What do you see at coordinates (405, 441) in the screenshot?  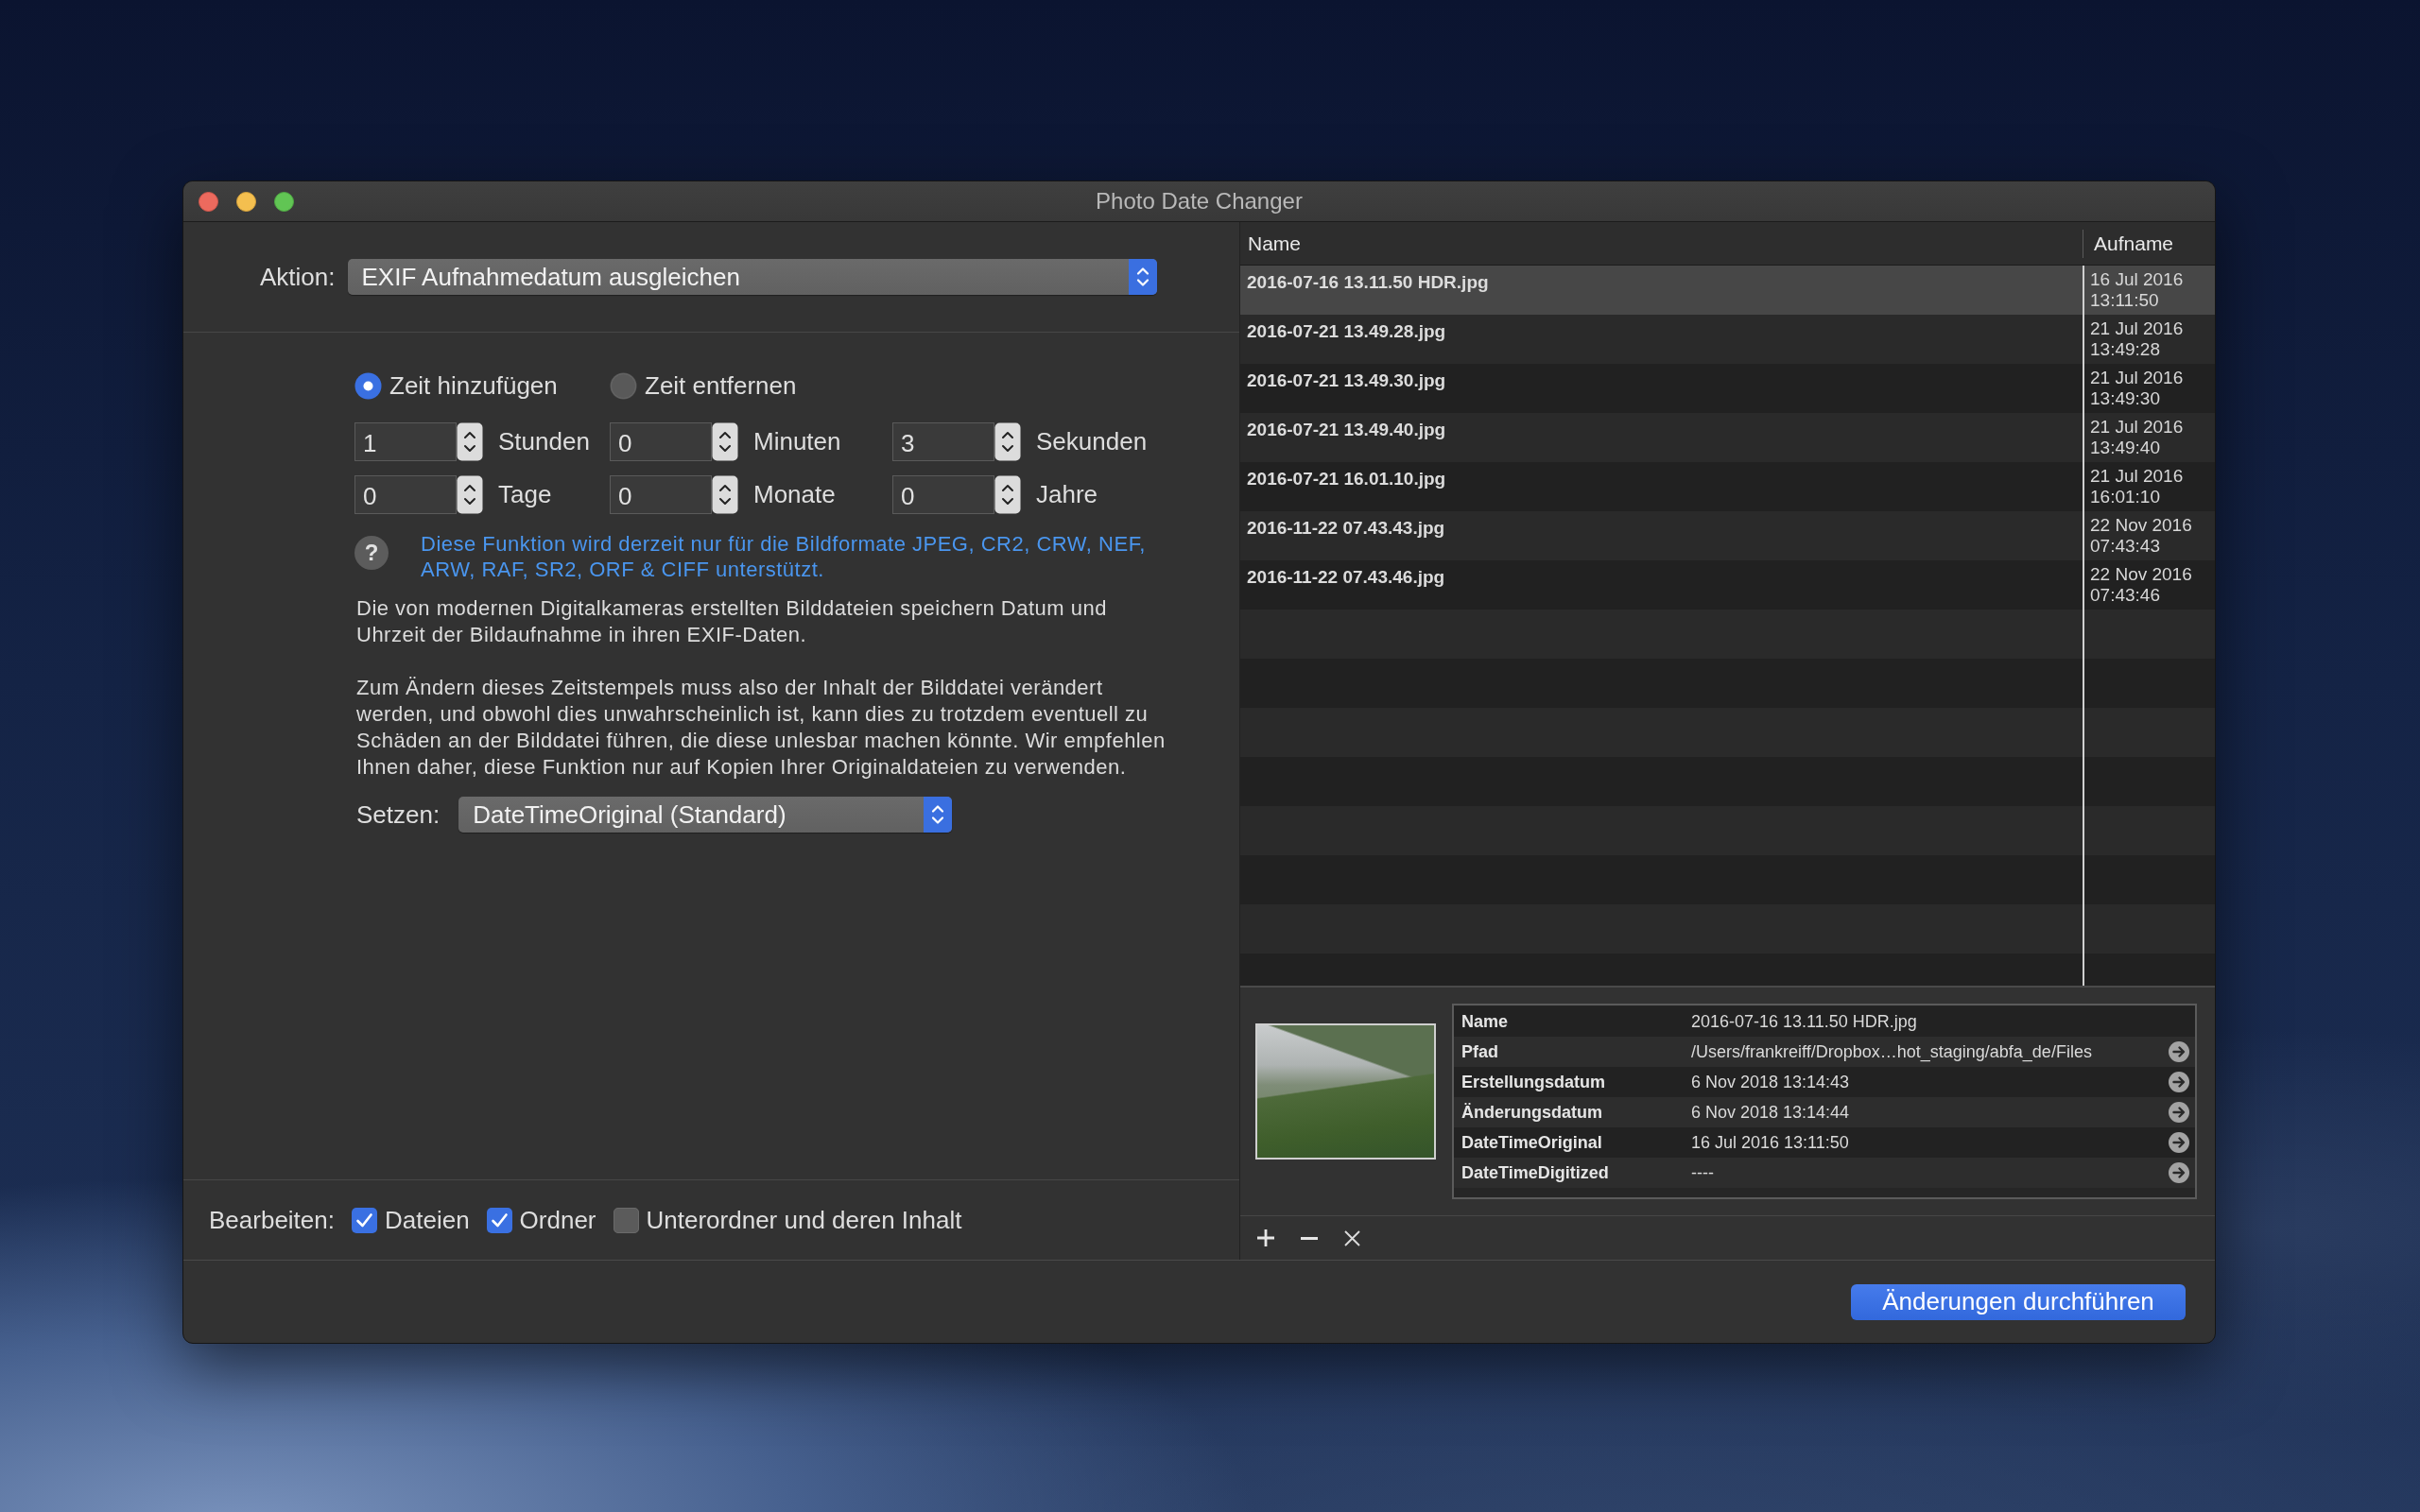 I see `number-field: 1` at bounding box center [405, 441].